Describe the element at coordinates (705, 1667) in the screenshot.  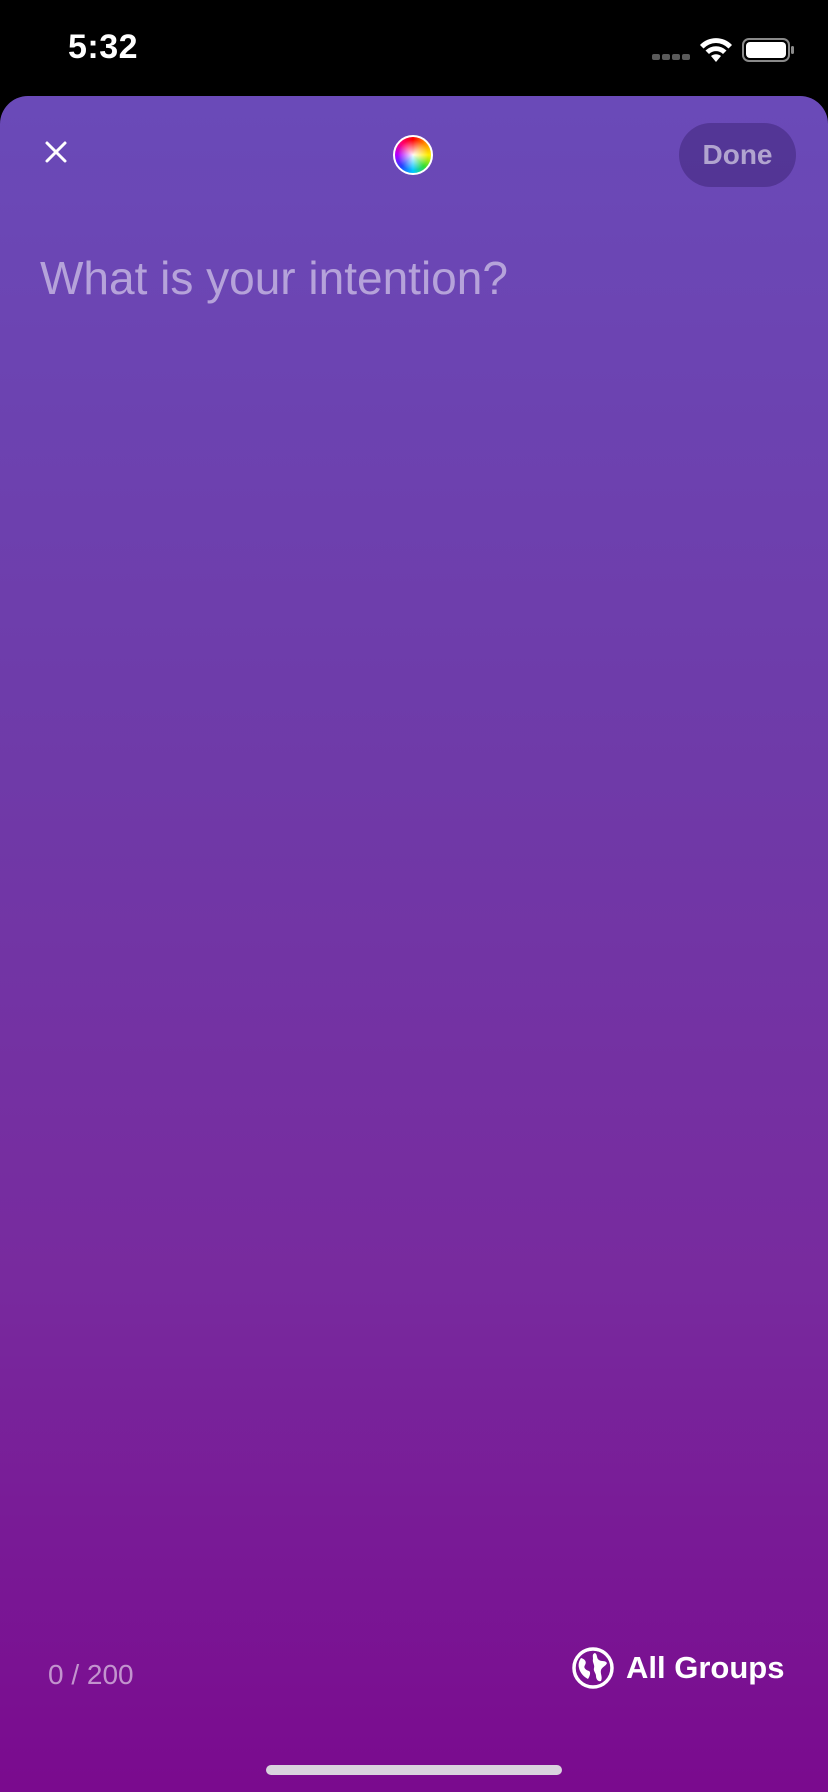
I see `audience-label: All Groups` at that location.